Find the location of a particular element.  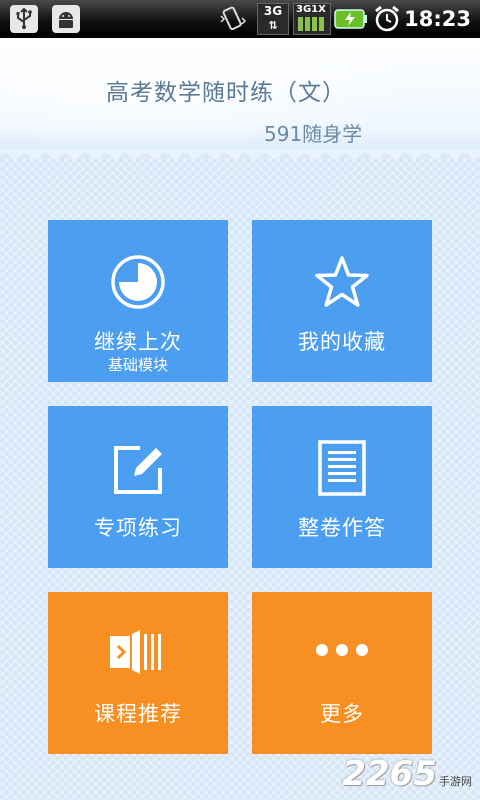

edit-icon is located at coordinates (138, 470).